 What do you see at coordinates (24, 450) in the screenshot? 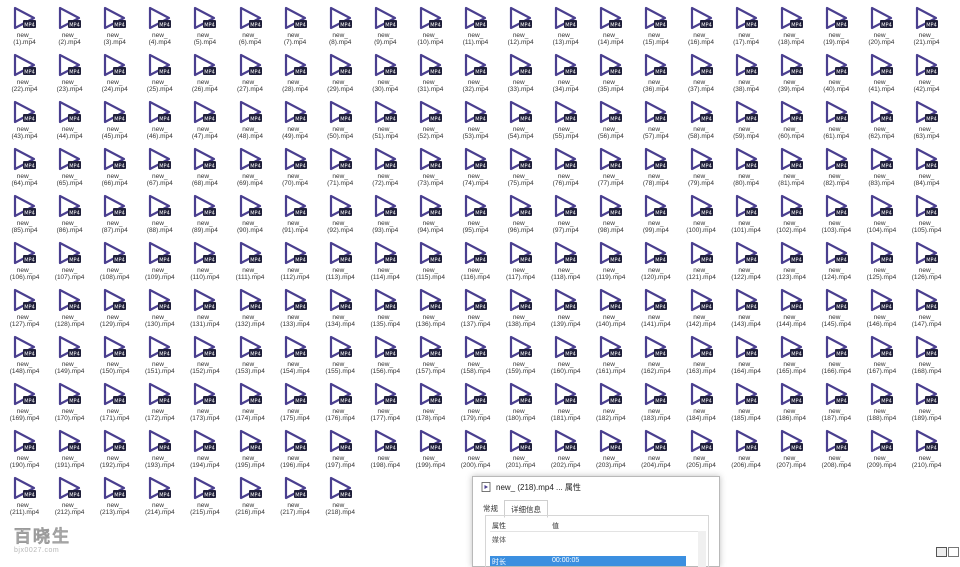
I see `file-item: MP4 new_ (190).mp4` at bounding box center [24, 450].